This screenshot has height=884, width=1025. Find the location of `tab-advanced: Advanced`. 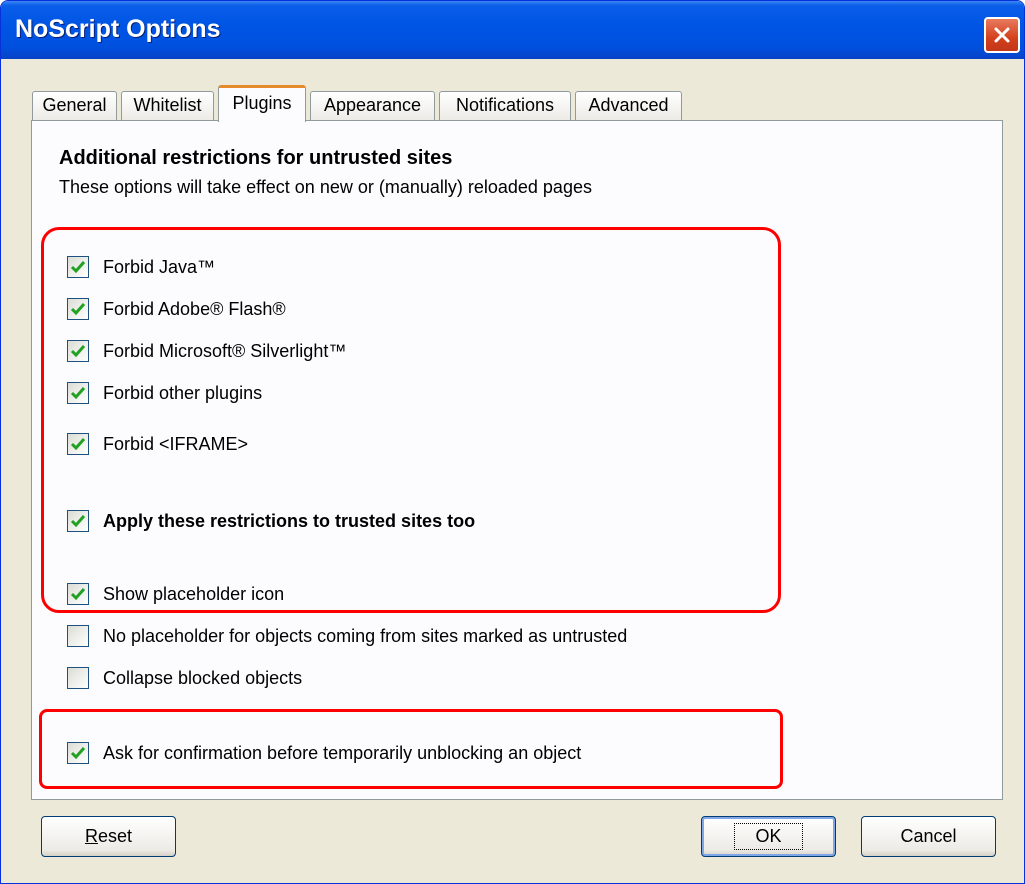

tab-advanced: Advanced is located at coordinates (628, 105).